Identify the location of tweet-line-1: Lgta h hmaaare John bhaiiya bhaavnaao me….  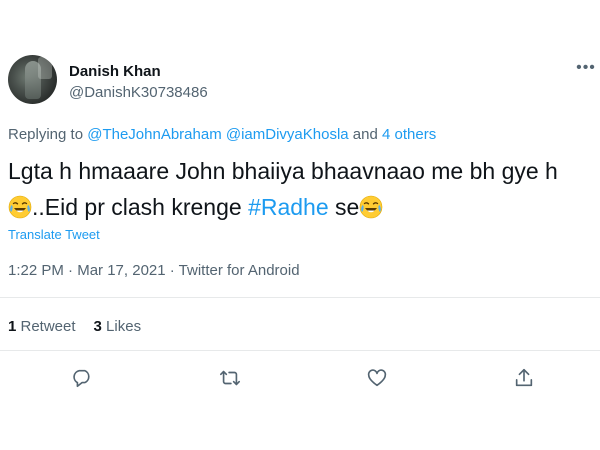
(283, 171).